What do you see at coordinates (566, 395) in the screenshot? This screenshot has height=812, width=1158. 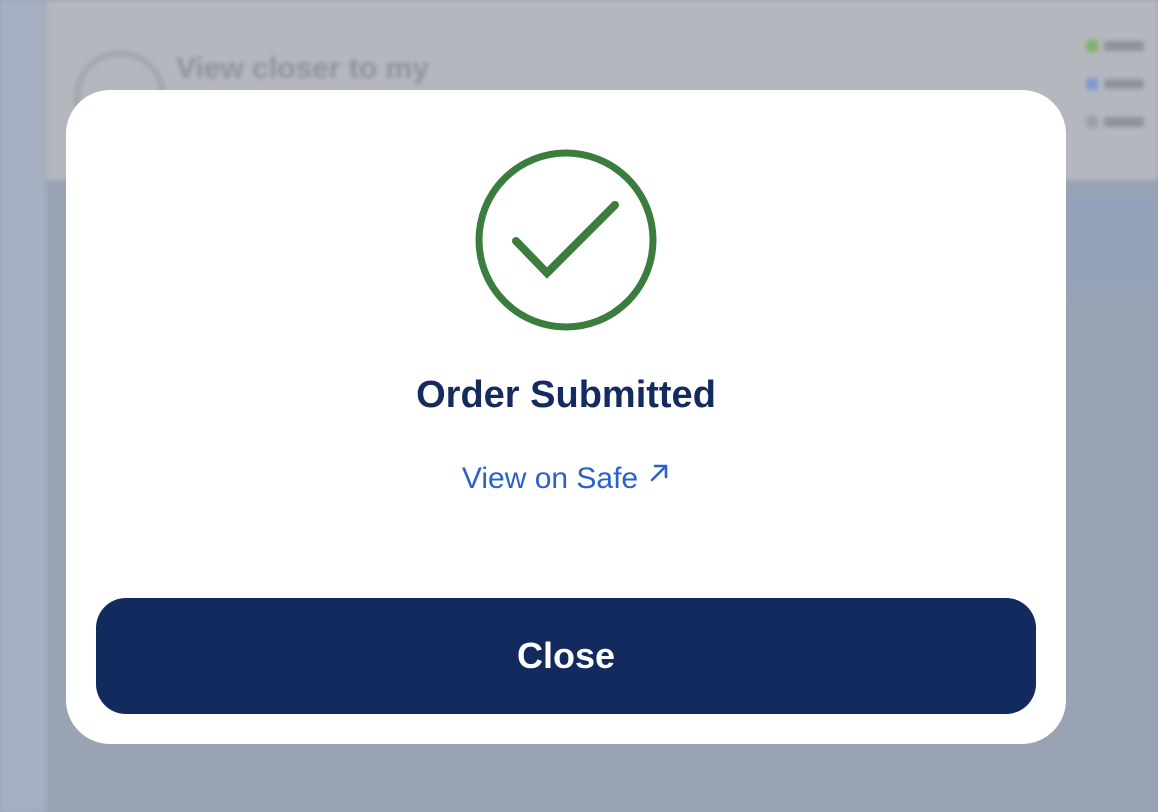 I see `dialog-title: Order Submitted` at bounding box center [566, 395].